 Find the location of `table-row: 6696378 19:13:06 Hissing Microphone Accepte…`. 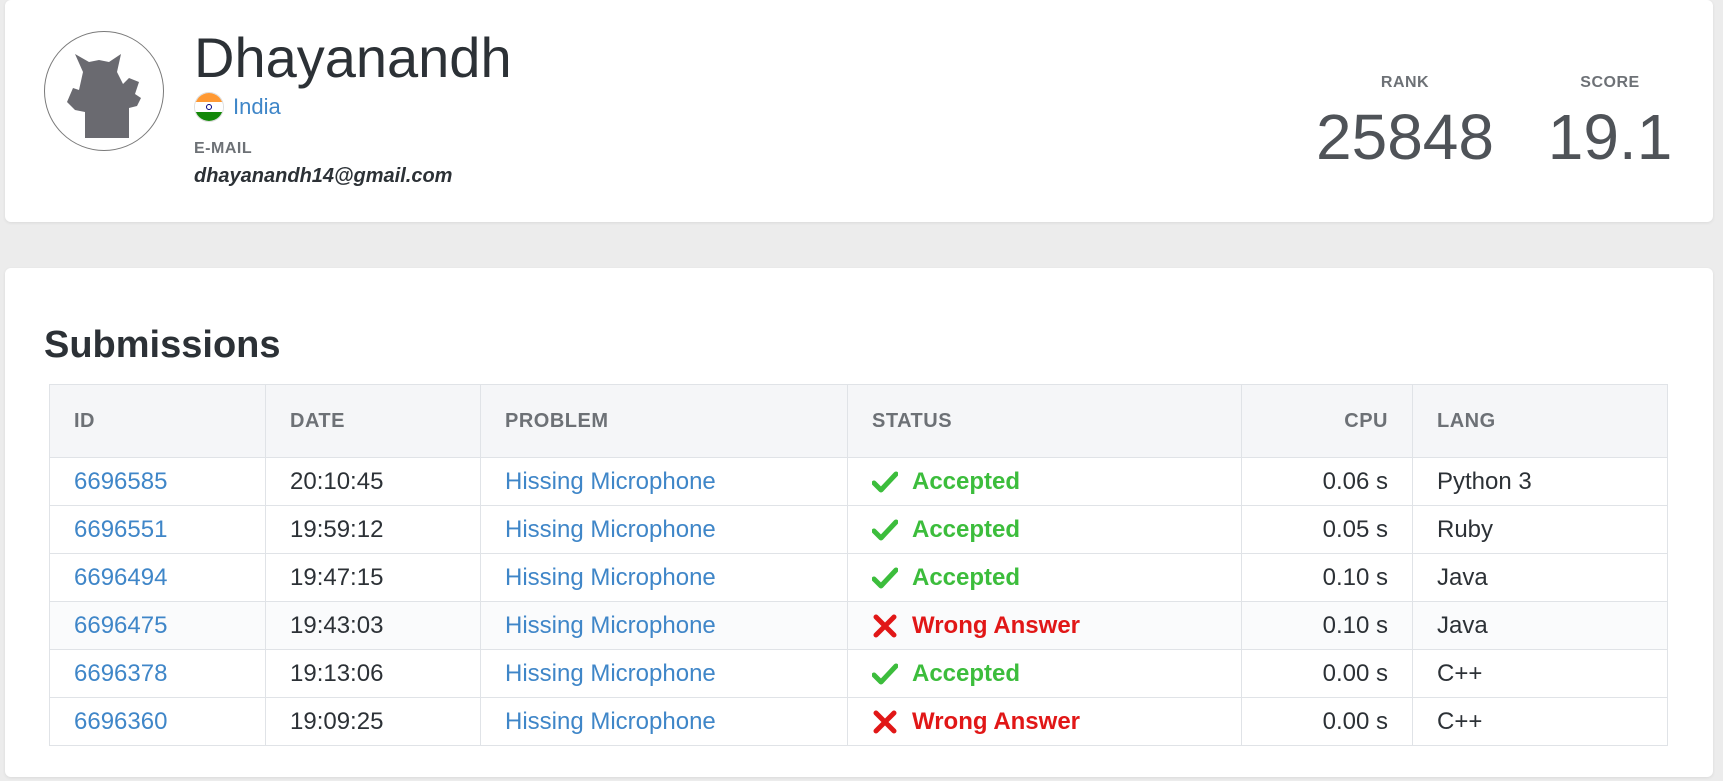

table-row: 6696378 19:13:06 Hissing Microphone Accepte… is located at coordinates (858, 673).